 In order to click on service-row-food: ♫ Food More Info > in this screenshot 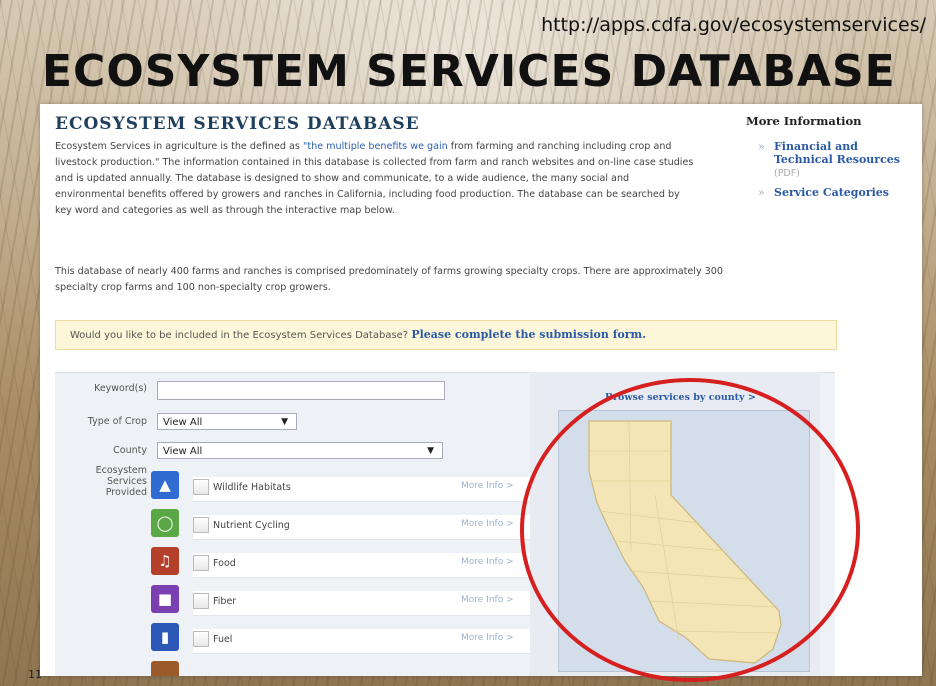, I will do `click(357, 562)`.